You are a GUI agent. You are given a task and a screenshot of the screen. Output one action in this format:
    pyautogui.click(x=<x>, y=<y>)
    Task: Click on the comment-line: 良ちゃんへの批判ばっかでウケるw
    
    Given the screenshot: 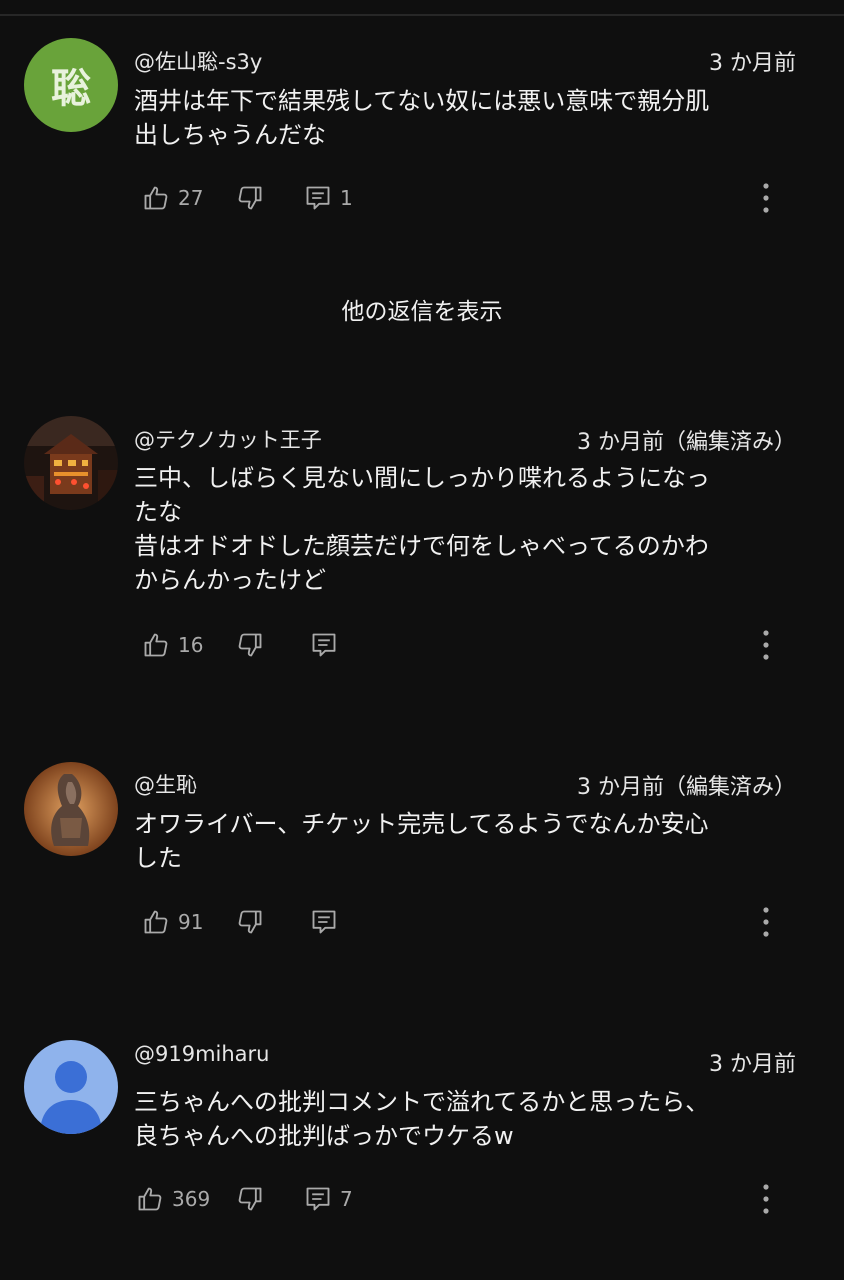 What is the action you would take?
    pyautogui.click(x=324, y=1136)
    